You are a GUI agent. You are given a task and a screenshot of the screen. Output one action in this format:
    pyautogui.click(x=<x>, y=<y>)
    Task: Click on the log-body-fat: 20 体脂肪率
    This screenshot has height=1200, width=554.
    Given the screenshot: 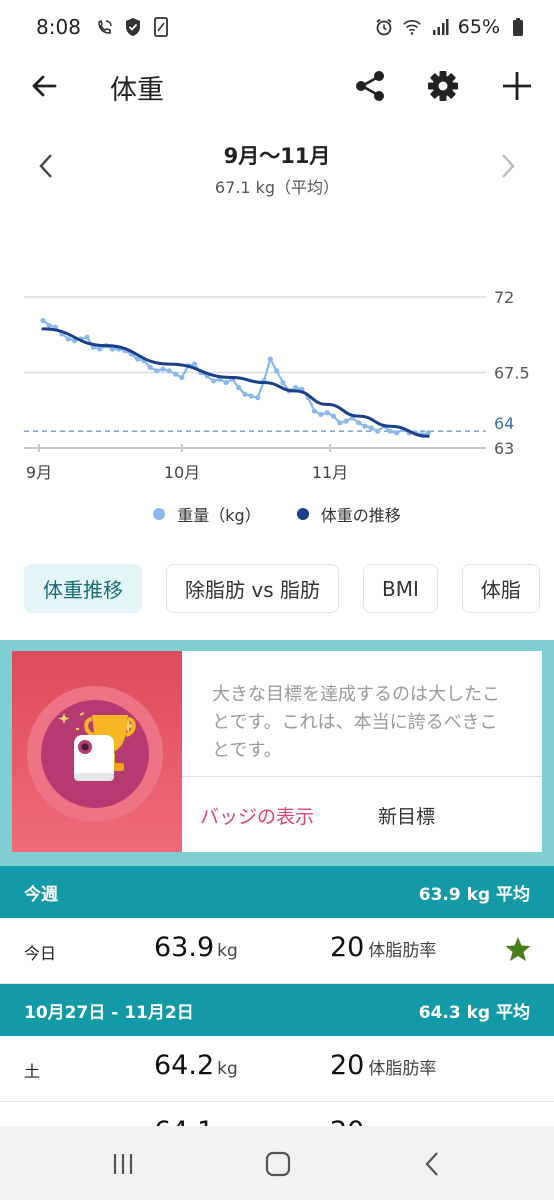 What is the action you would take?
    pyautogui.click(x=383, y=1065)
    